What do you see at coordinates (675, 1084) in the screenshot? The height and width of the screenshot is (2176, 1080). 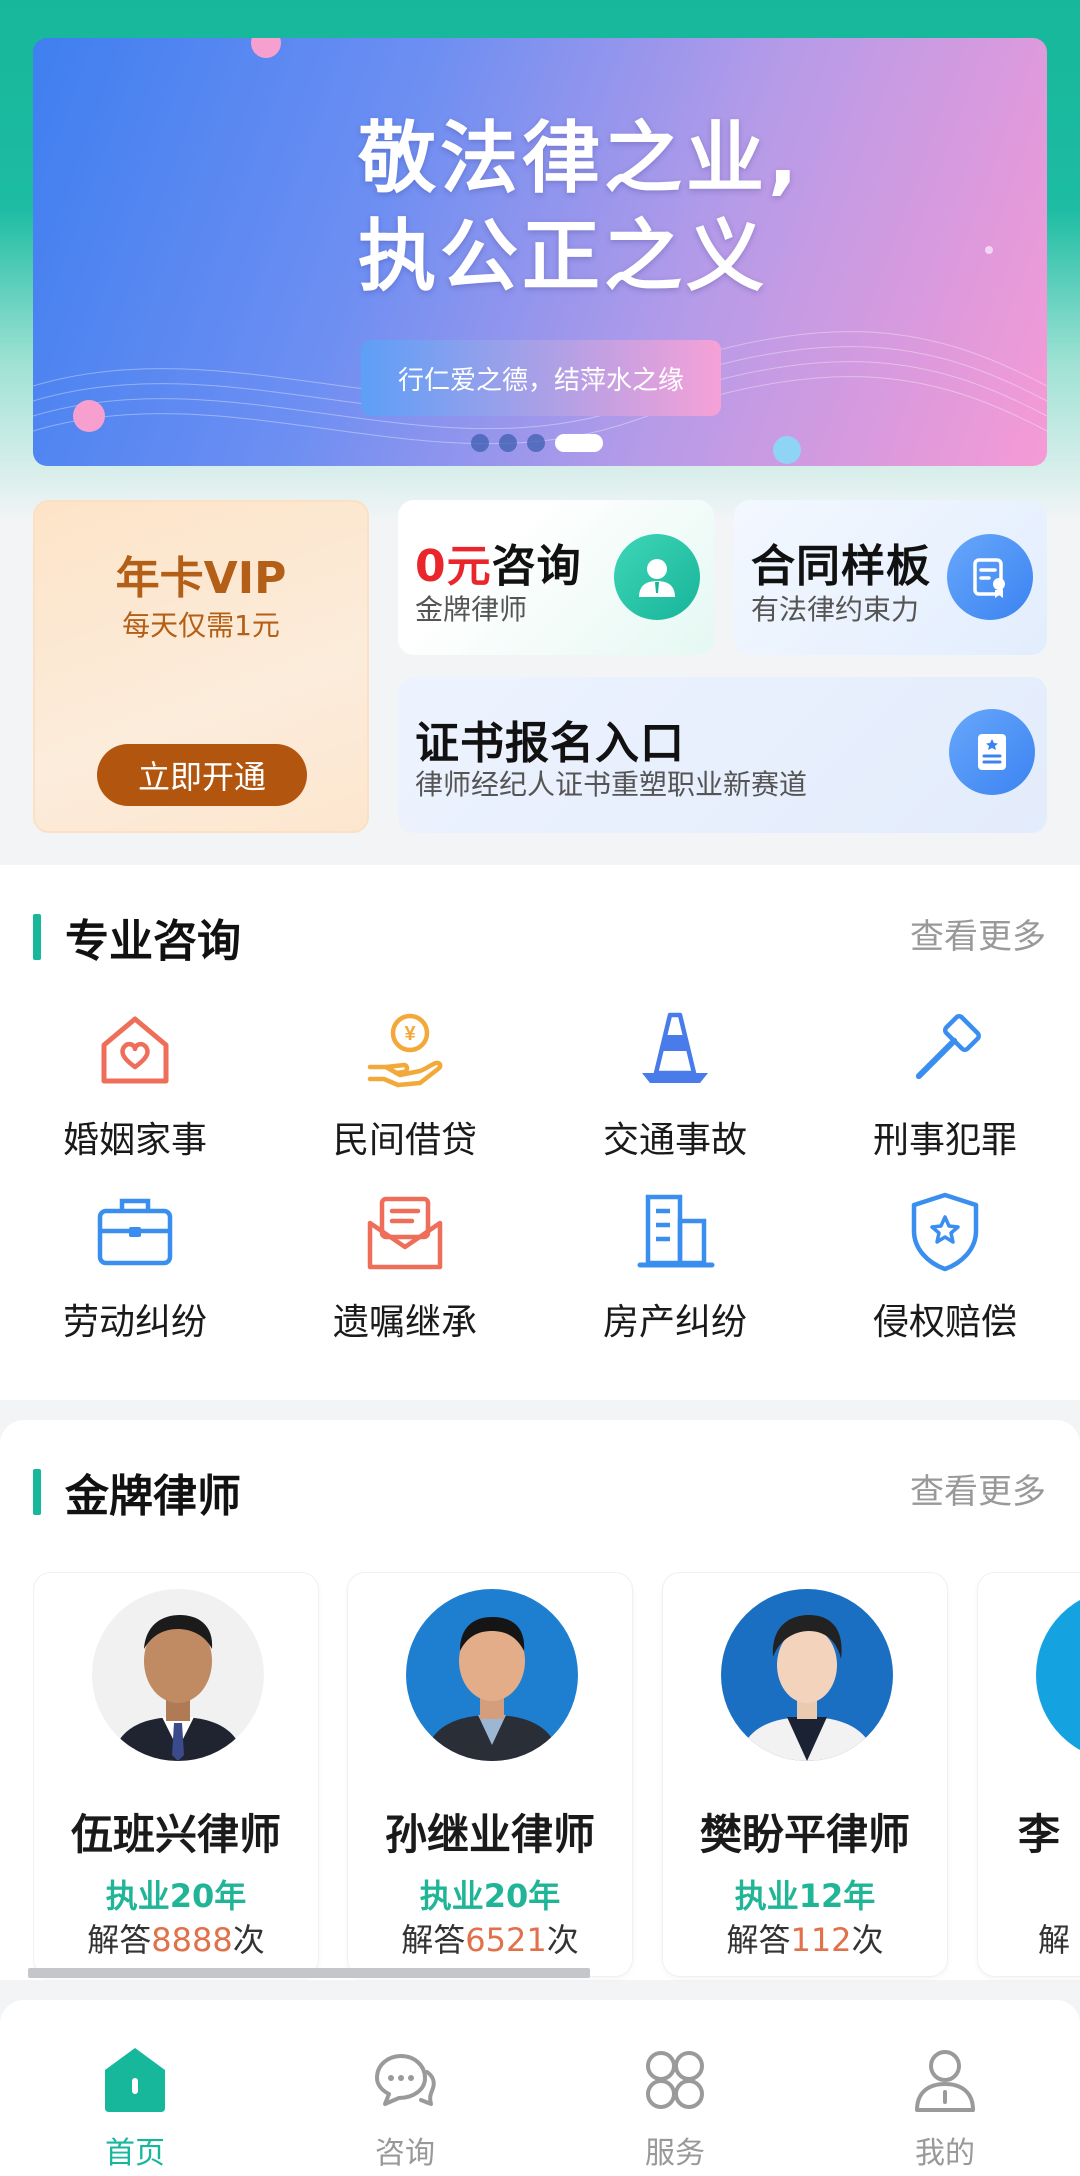 I see `category-traffic-accident: 交通事故` at bounding box center [675, 1084].